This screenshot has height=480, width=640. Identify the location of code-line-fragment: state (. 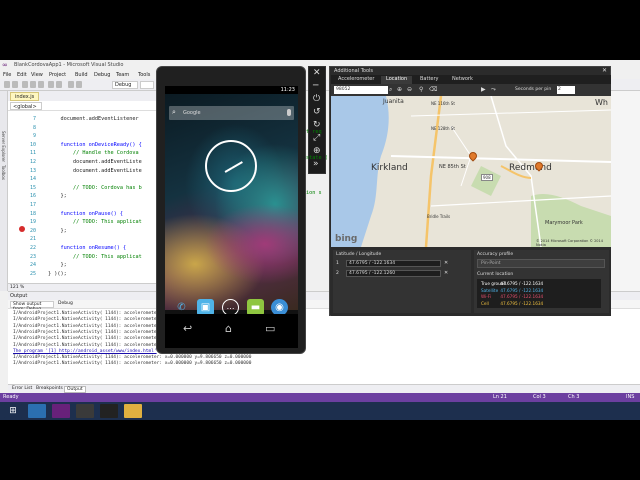
(317, 158).